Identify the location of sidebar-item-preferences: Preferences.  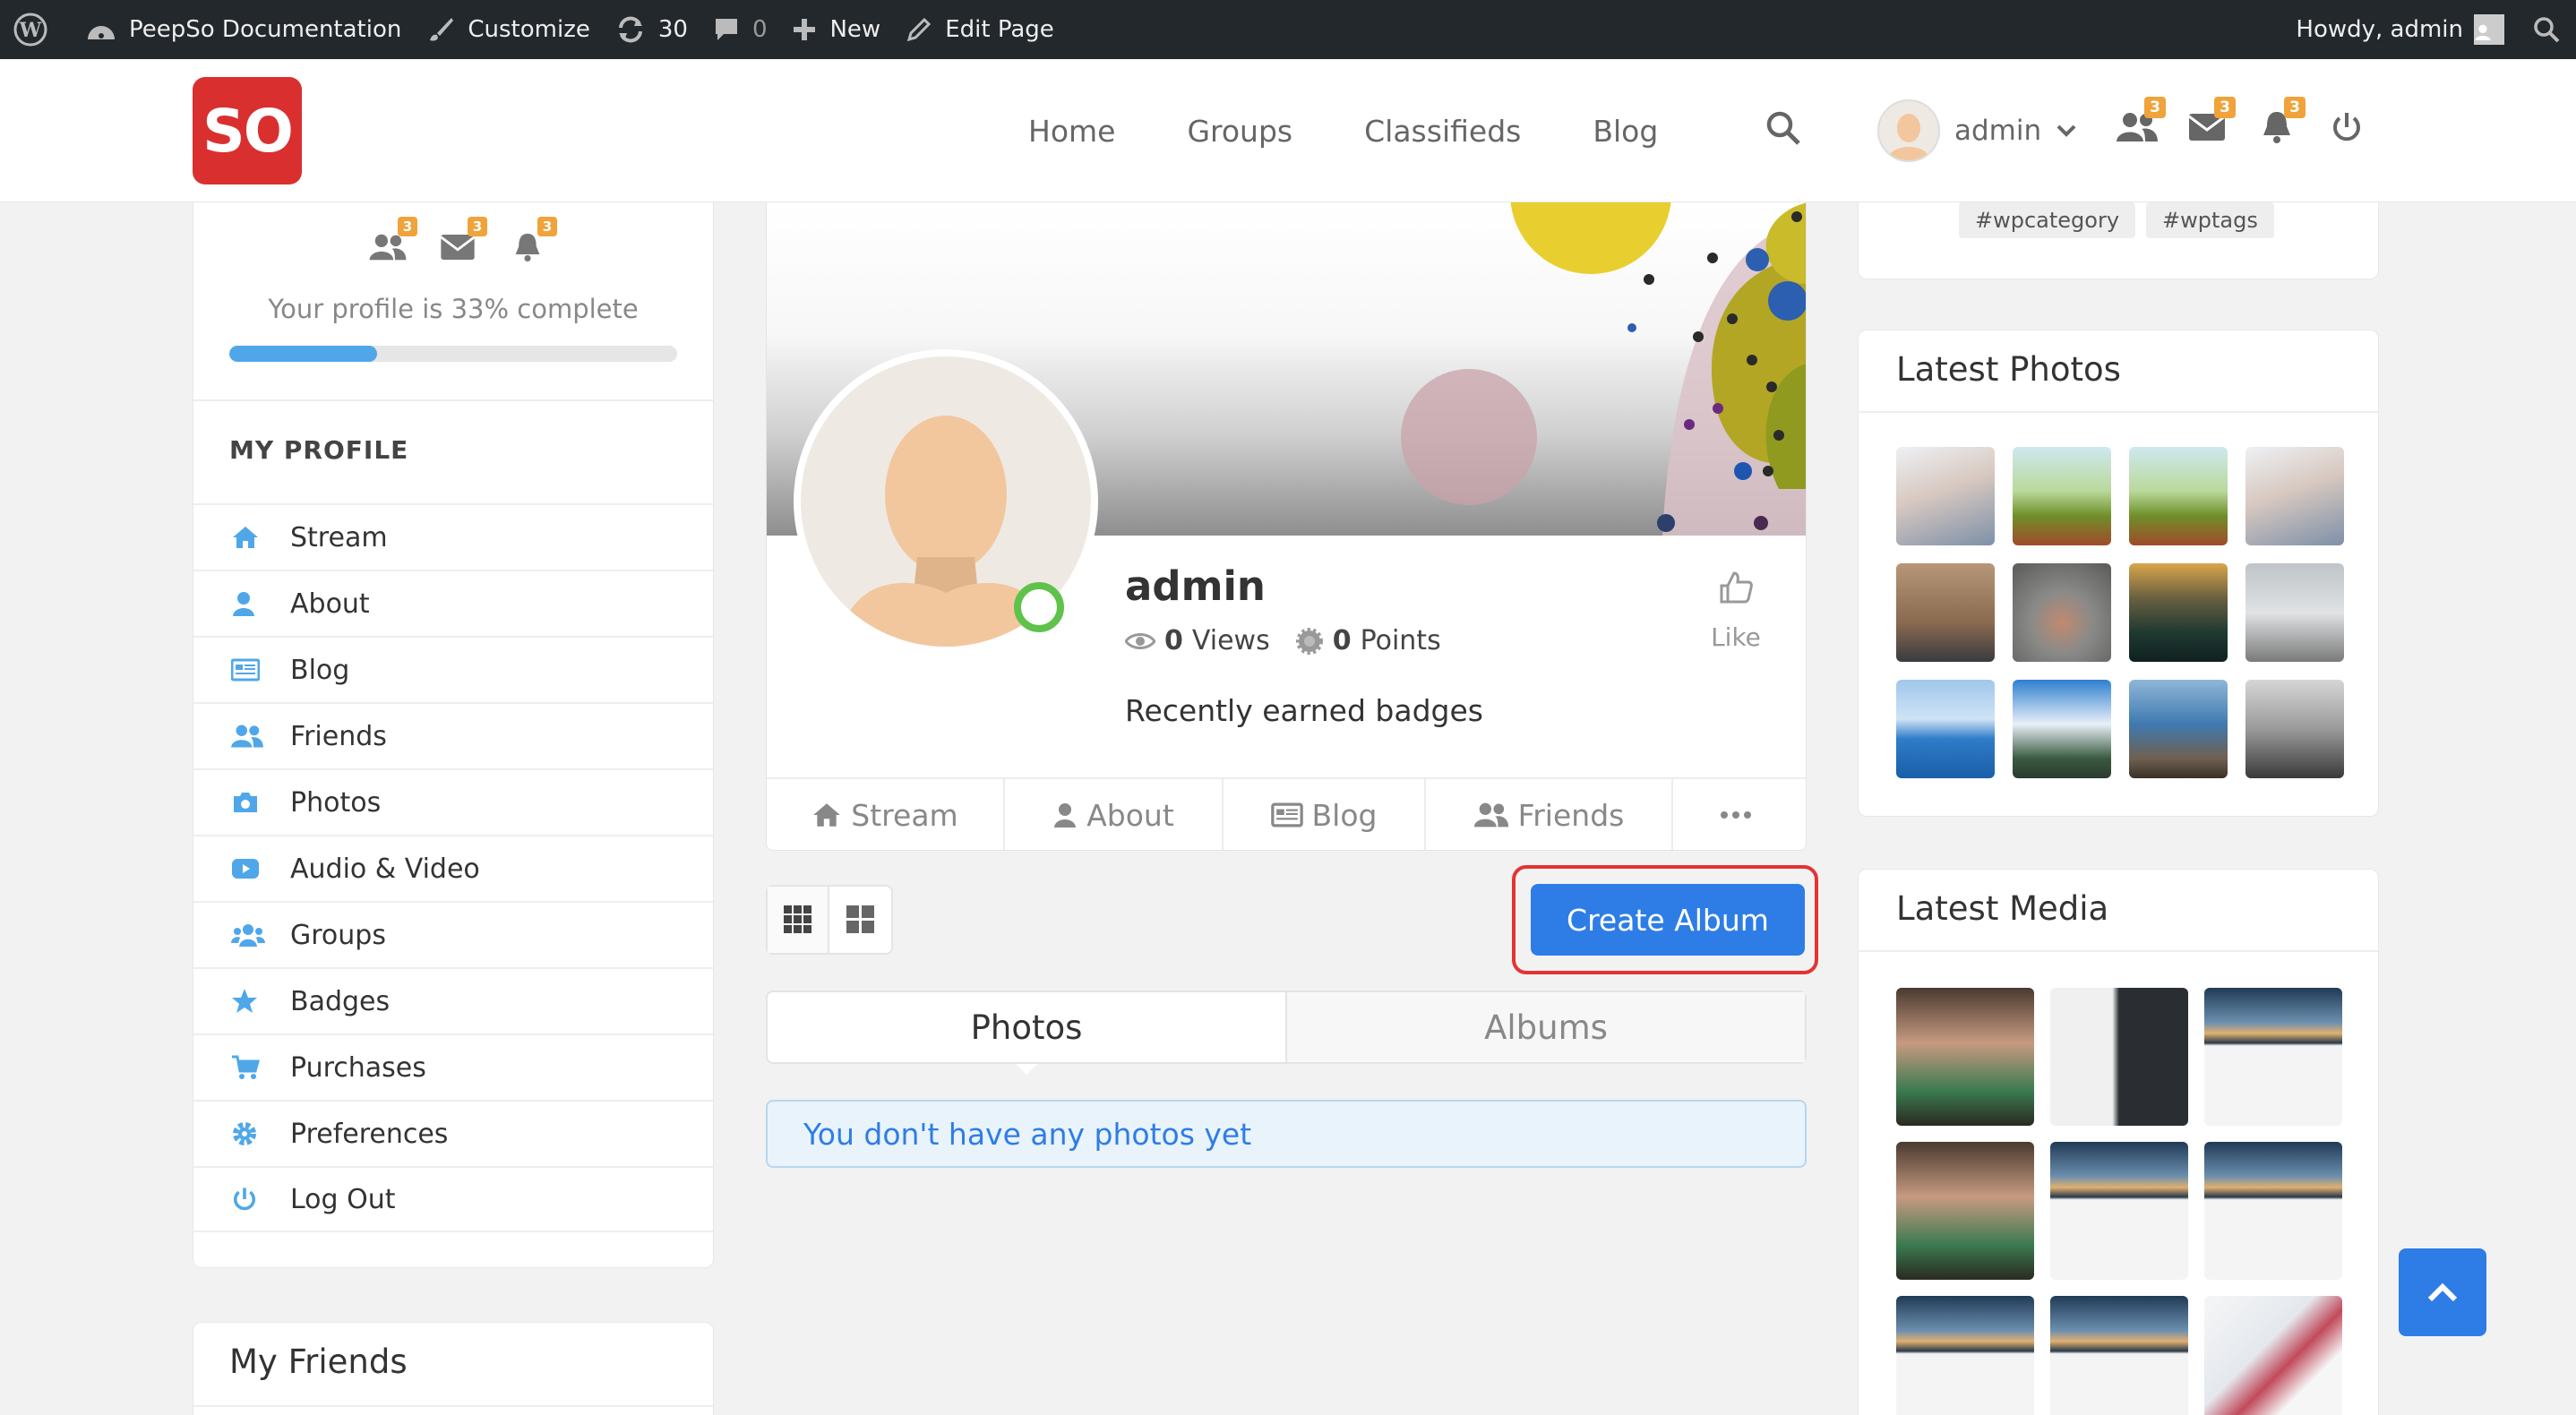
(453, 1133).